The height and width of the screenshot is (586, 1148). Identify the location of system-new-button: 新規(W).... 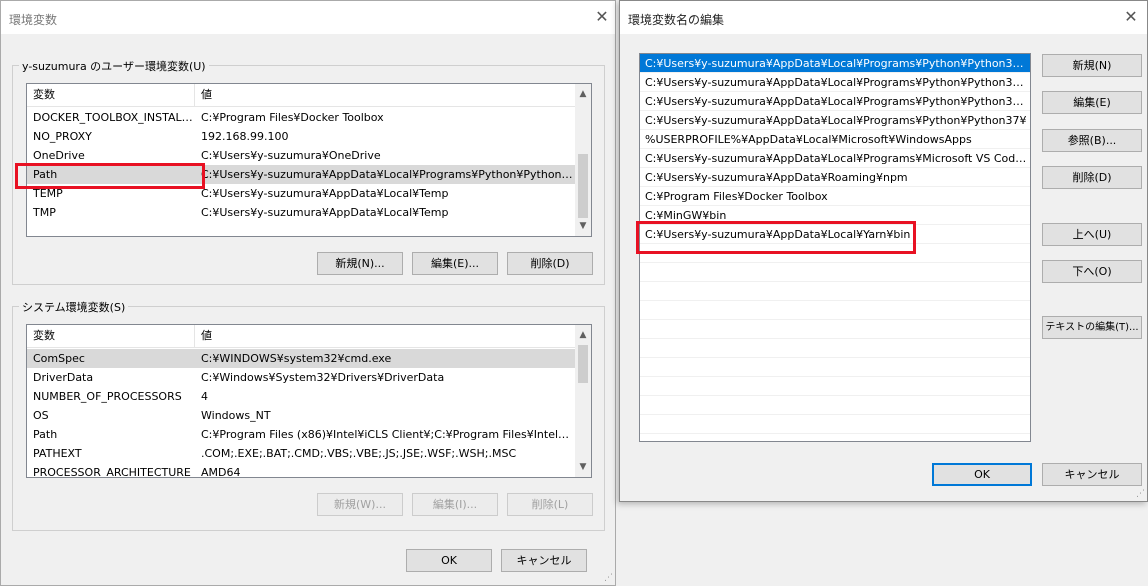
(360, 504).